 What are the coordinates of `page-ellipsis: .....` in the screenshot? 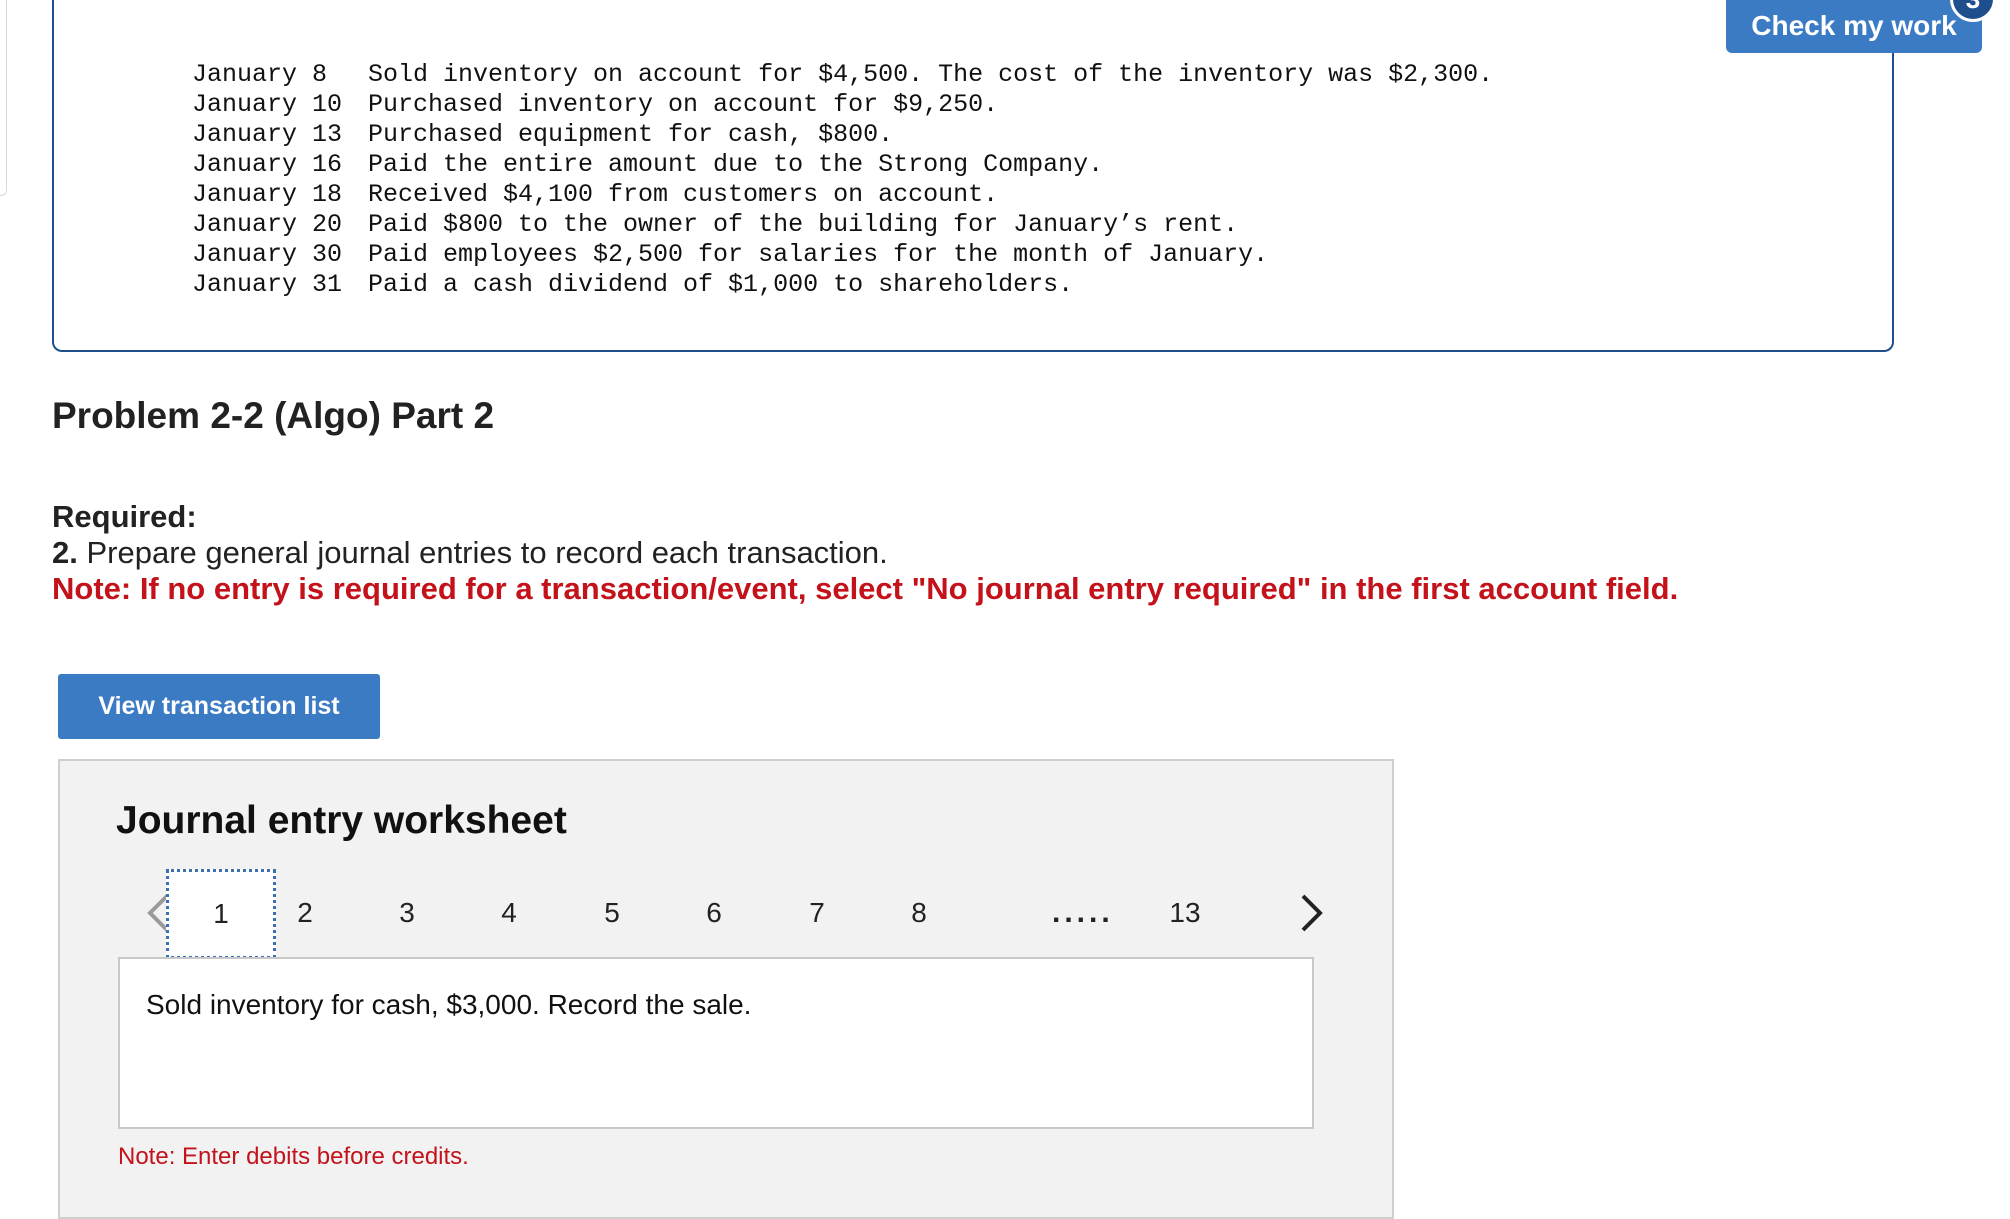 It's located at (1083, 912).